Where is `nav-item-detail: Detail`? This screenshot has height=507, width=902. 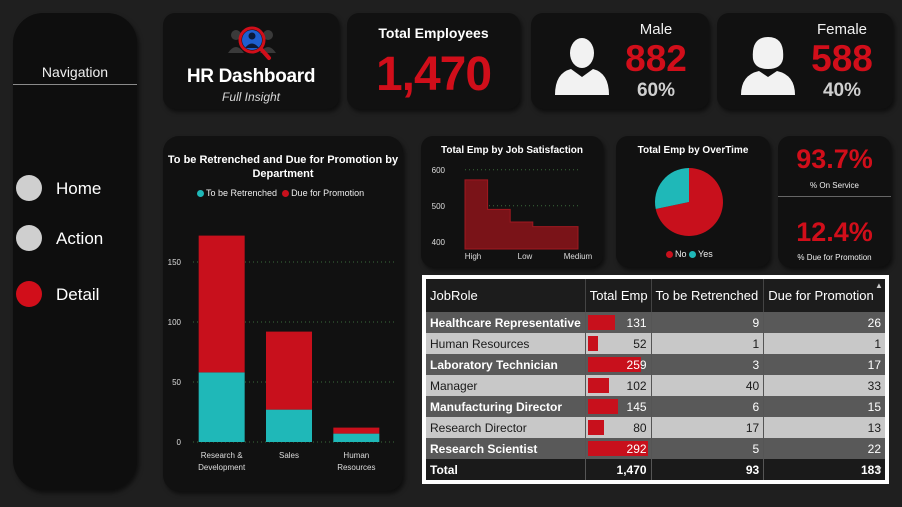
nav-item-detail: Detail is located at coordinates (75, 295).